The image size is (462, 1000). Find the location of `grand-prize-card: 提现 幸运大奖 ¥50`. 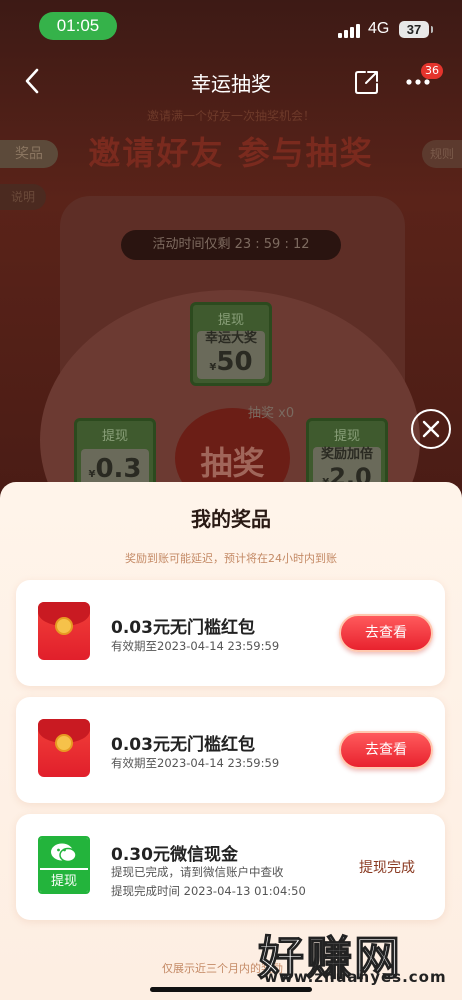

grand-prize-card: 提现 幸运大奖 ¥50 is located at coordinates (231, 344).